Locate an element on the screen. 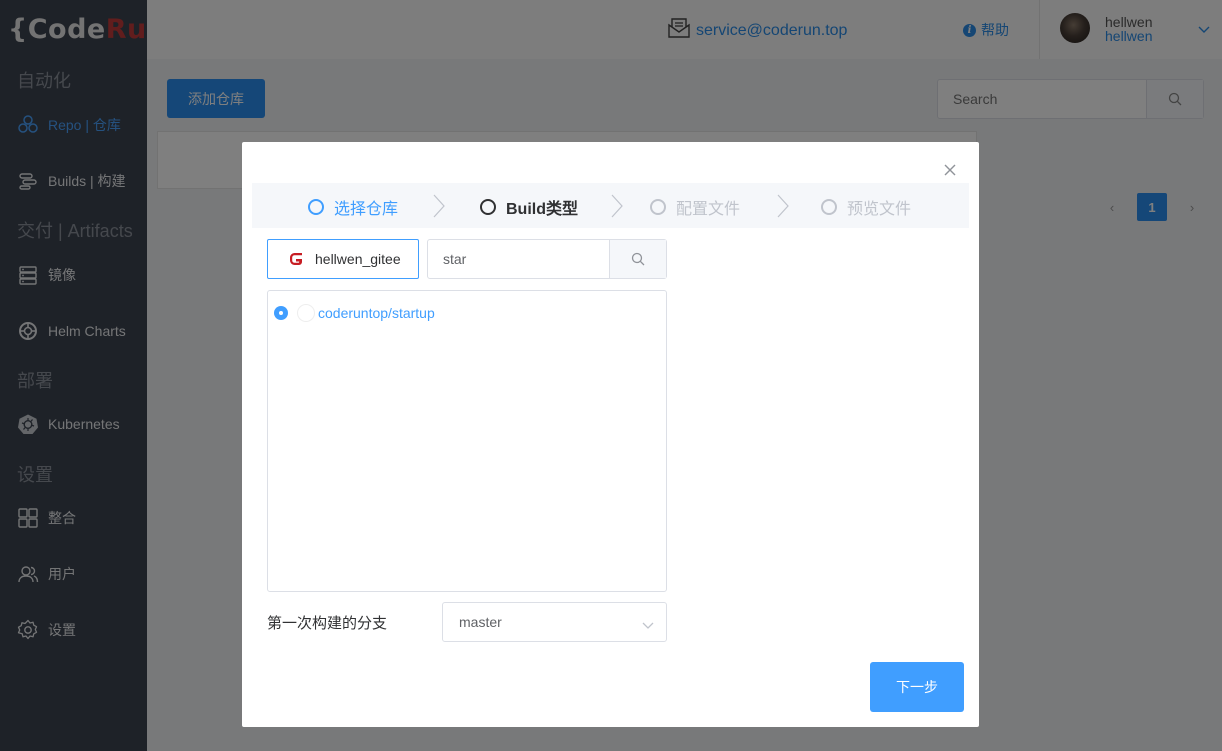  provider-button: hellwen_gitee is located at coordinates (343, 259).